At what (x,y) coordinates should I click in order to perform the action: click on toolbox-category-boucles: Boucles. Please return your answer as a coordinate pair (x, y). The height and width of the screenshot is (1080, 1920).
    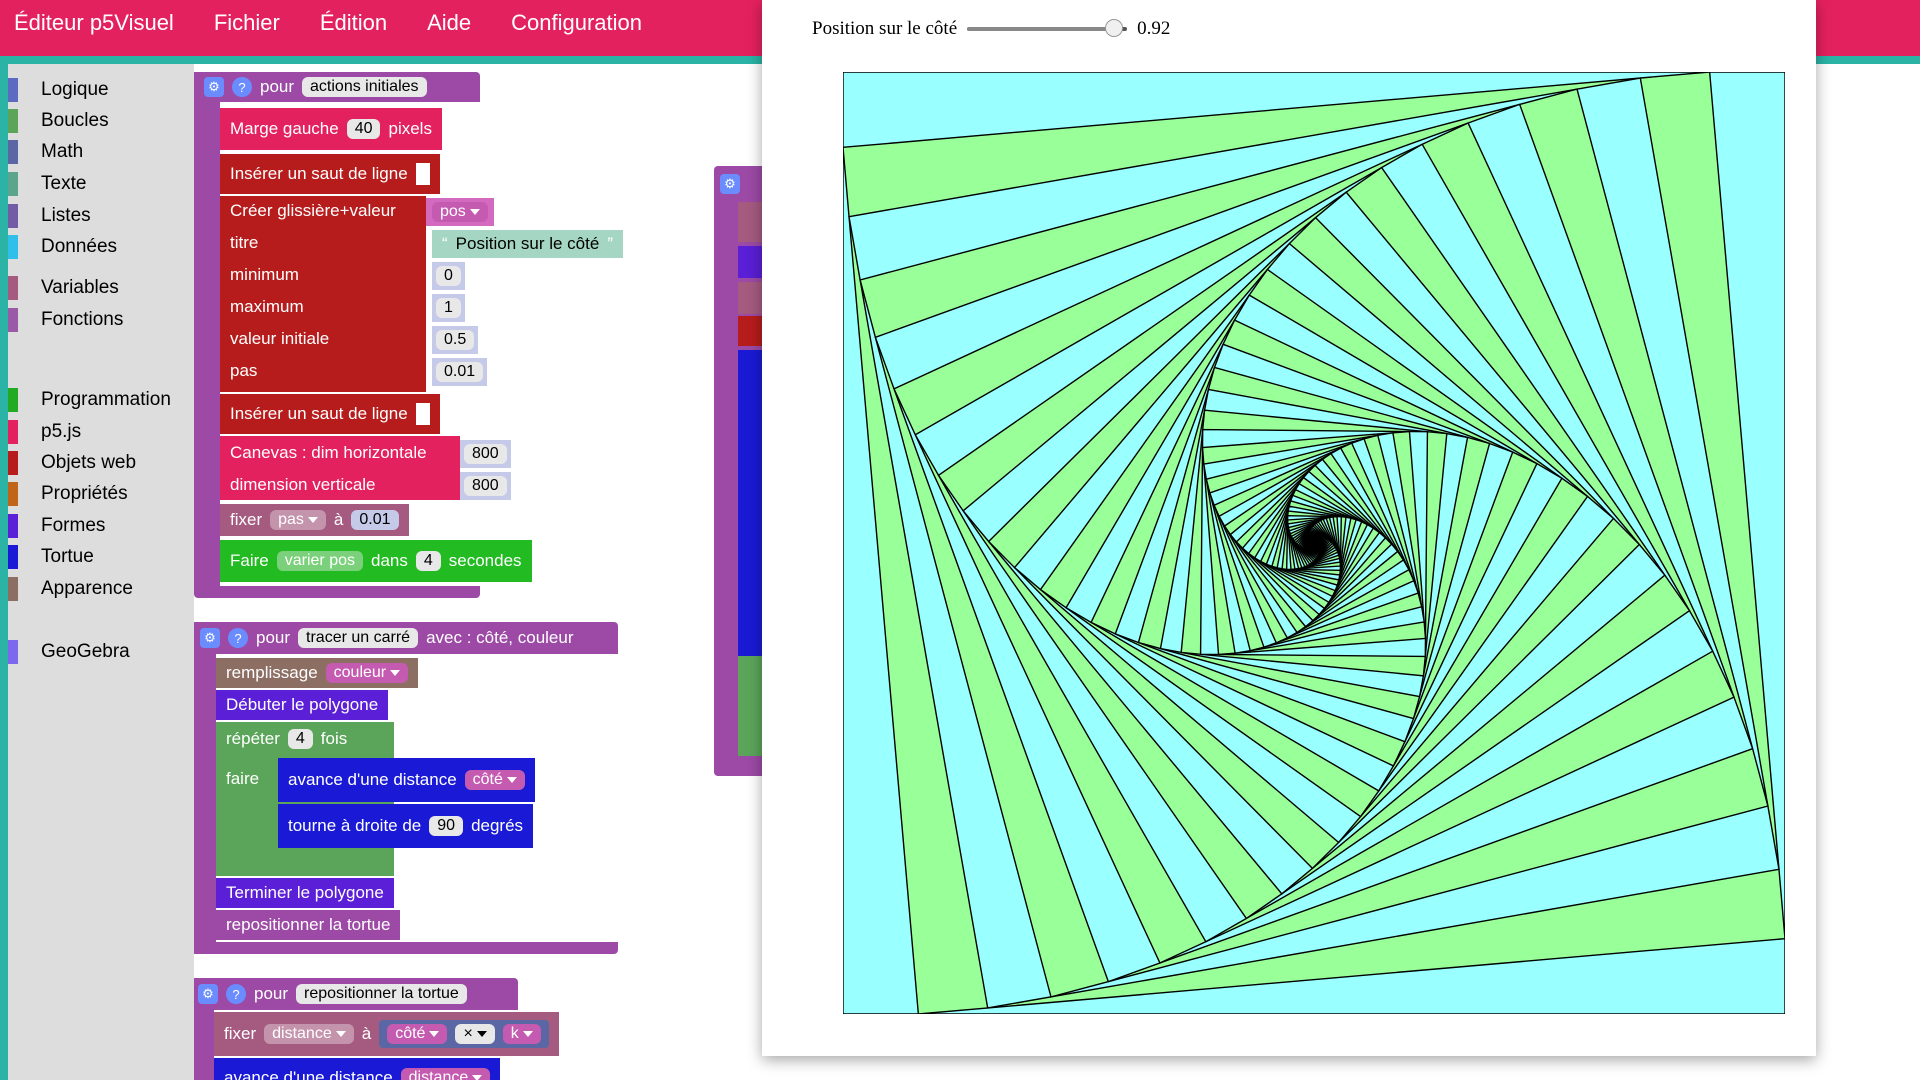
    Looking at the image, I should click on (101, 121).